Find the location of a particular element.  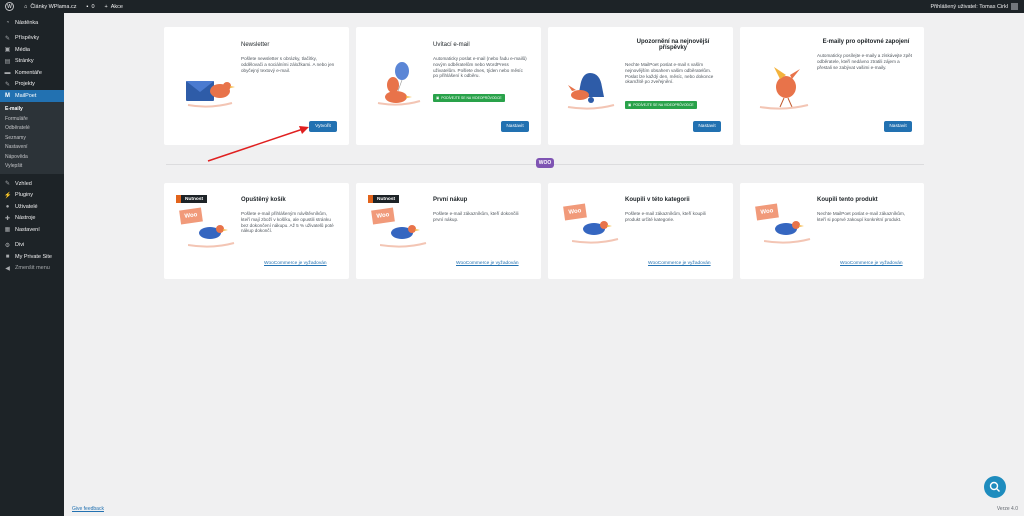

setup-post-notification-button: Nastavit is located at coordinates (707, 126).